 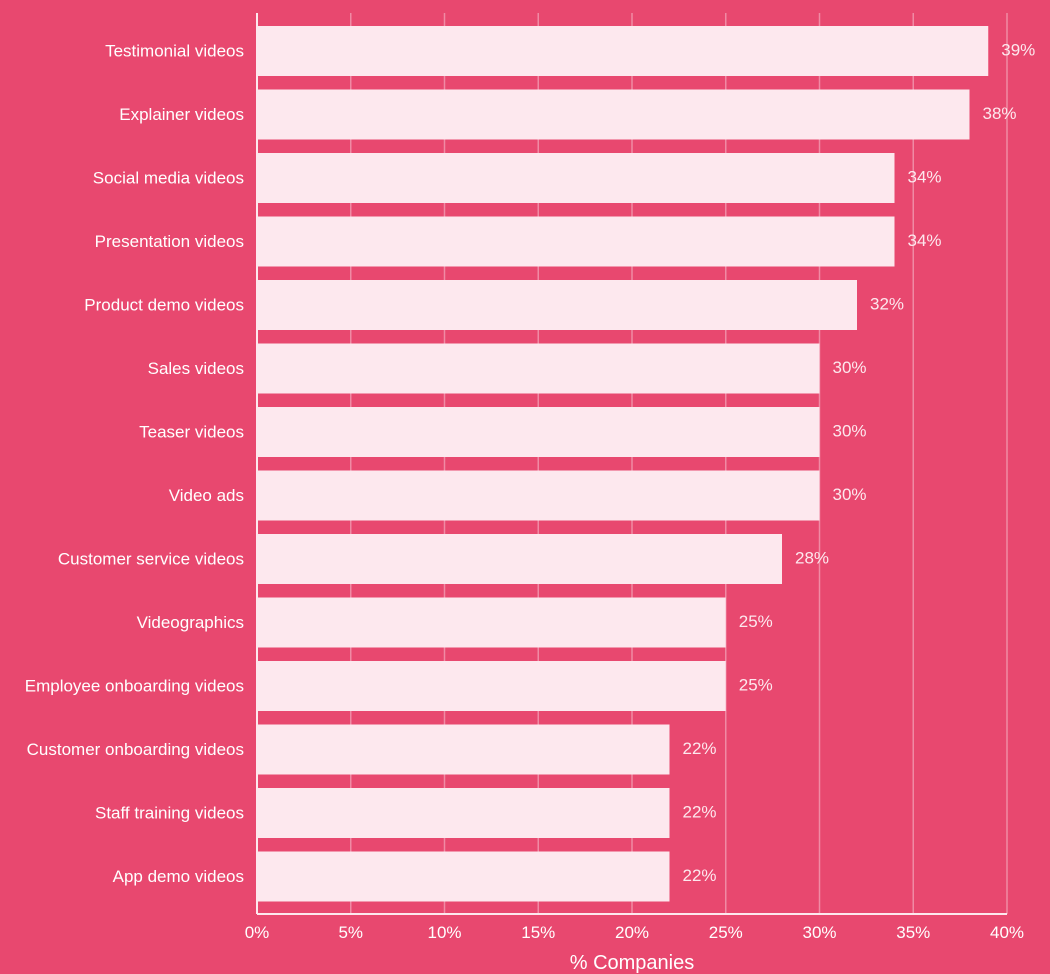 I want to click on category-label: Employee onboarding videos, so click(x=134, y=685).